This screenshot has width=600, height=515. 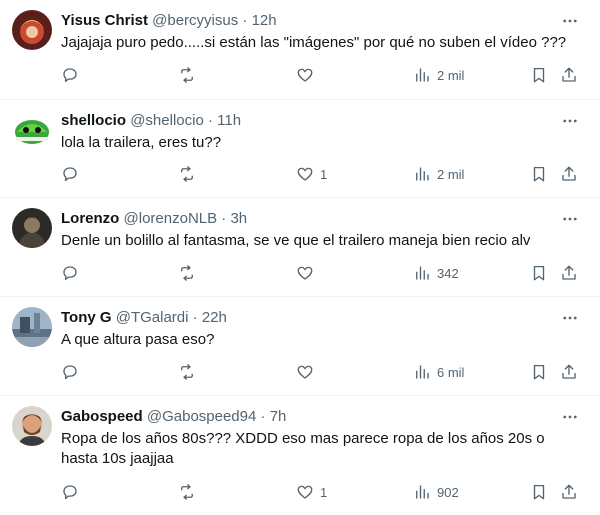 I want to click on user-handle: @shellocio, so click(x=167, y=120).